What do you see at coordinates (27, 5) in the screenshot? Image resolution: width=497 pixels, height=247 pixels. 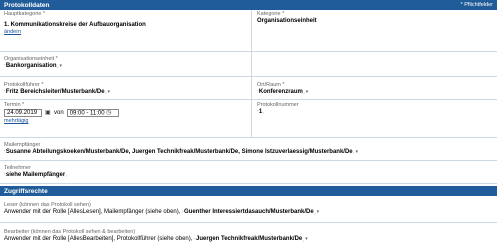 I see `section-title: Protokolldaten` at bounding box center [27, 5].